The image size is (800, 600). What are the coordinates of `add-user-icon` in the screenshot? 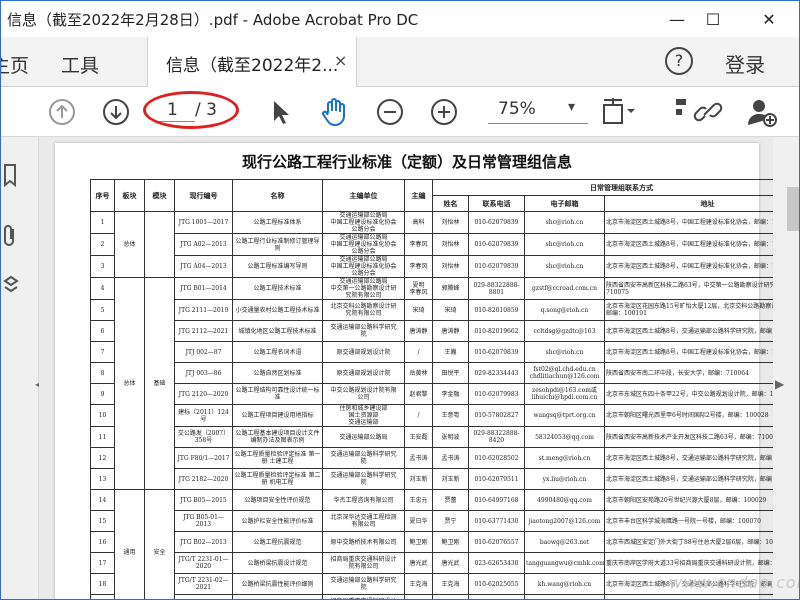 It's located at (762, 112).